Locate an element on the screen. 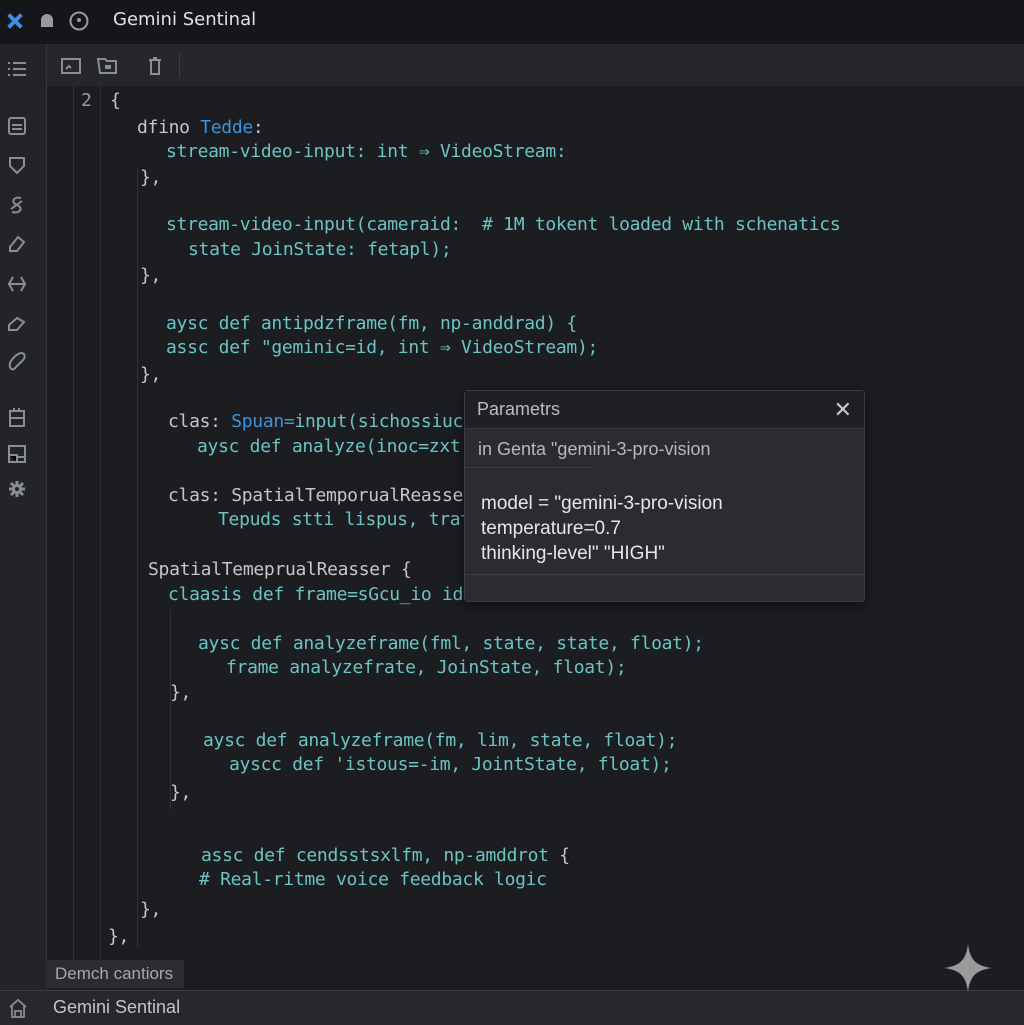 The image size is (1024, 1025). code-line: dfino Tedde: is located at coordinates (200, 128).